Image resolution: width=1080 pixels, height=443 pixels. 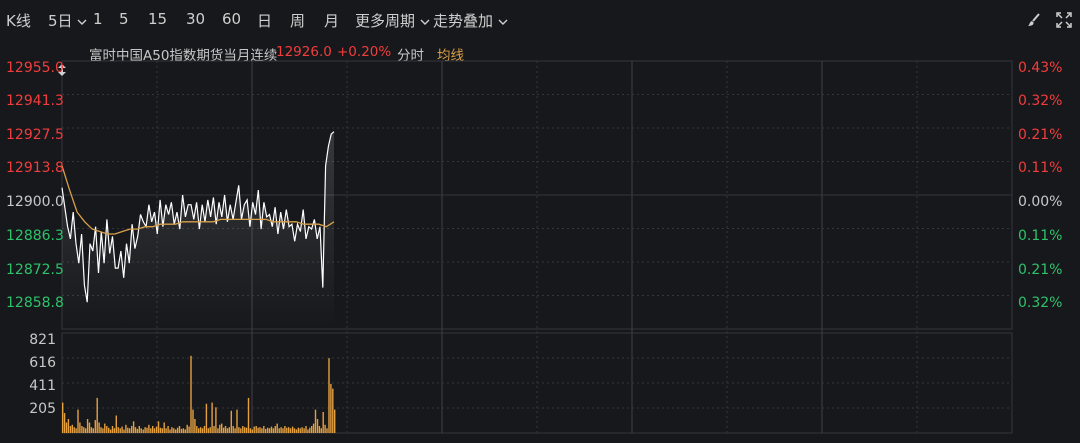 I want to click on price-tick: 12941.3, so click(x=35, y=101).